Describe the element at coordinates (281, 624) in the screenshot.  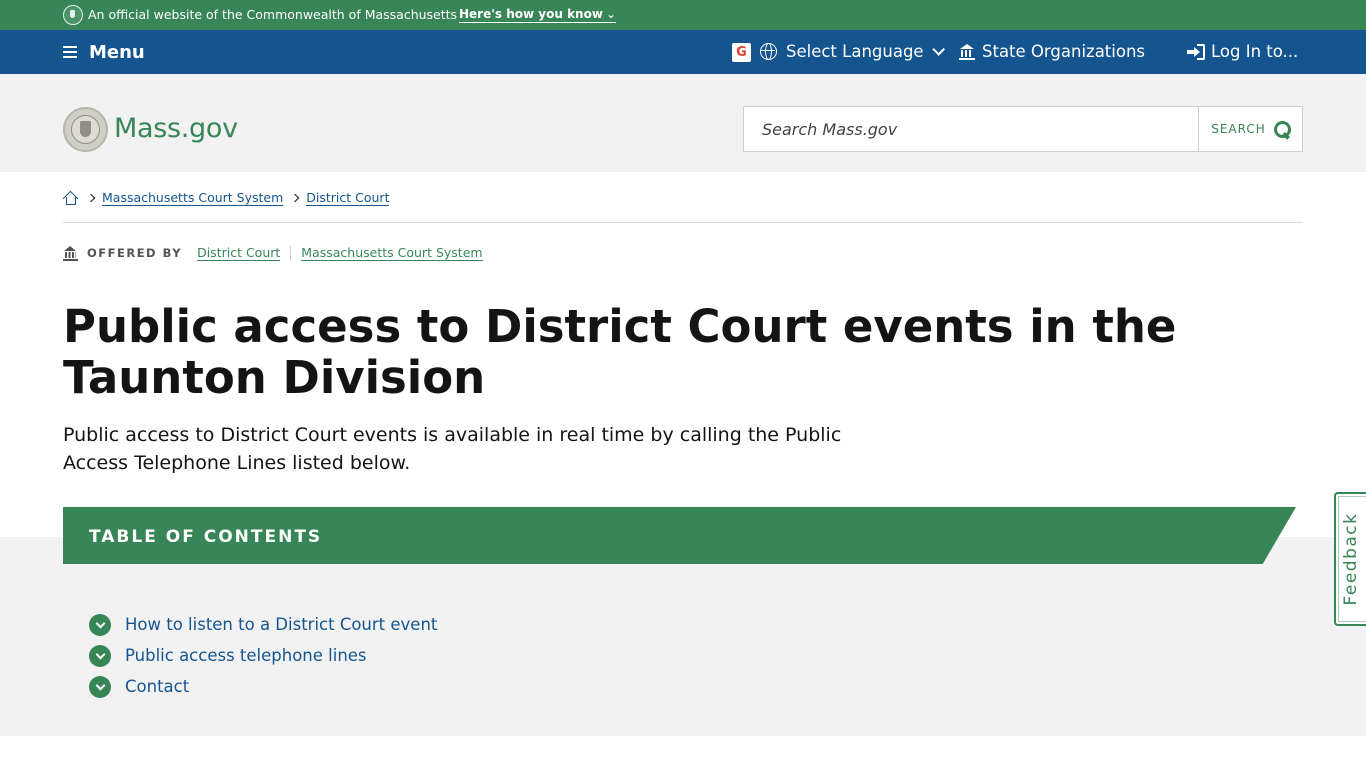
I see `toc-item-label: How to listen to a District Court event` at that location.